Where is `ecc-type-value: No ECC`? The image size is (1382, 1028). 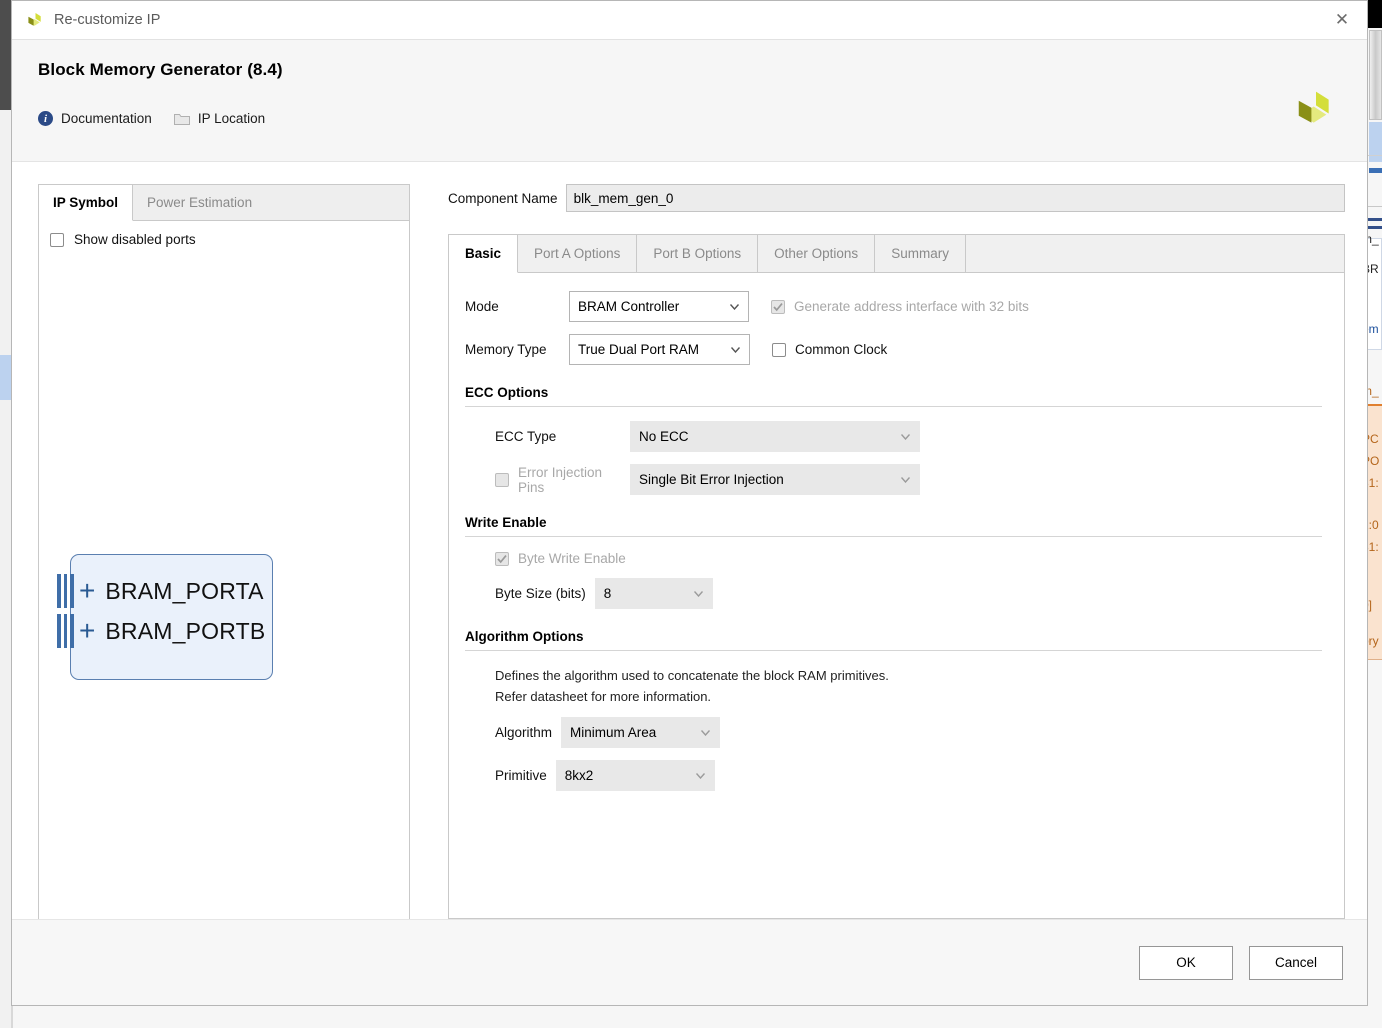 ecc-type-value: No ECC is located at coordinates (664, 436).